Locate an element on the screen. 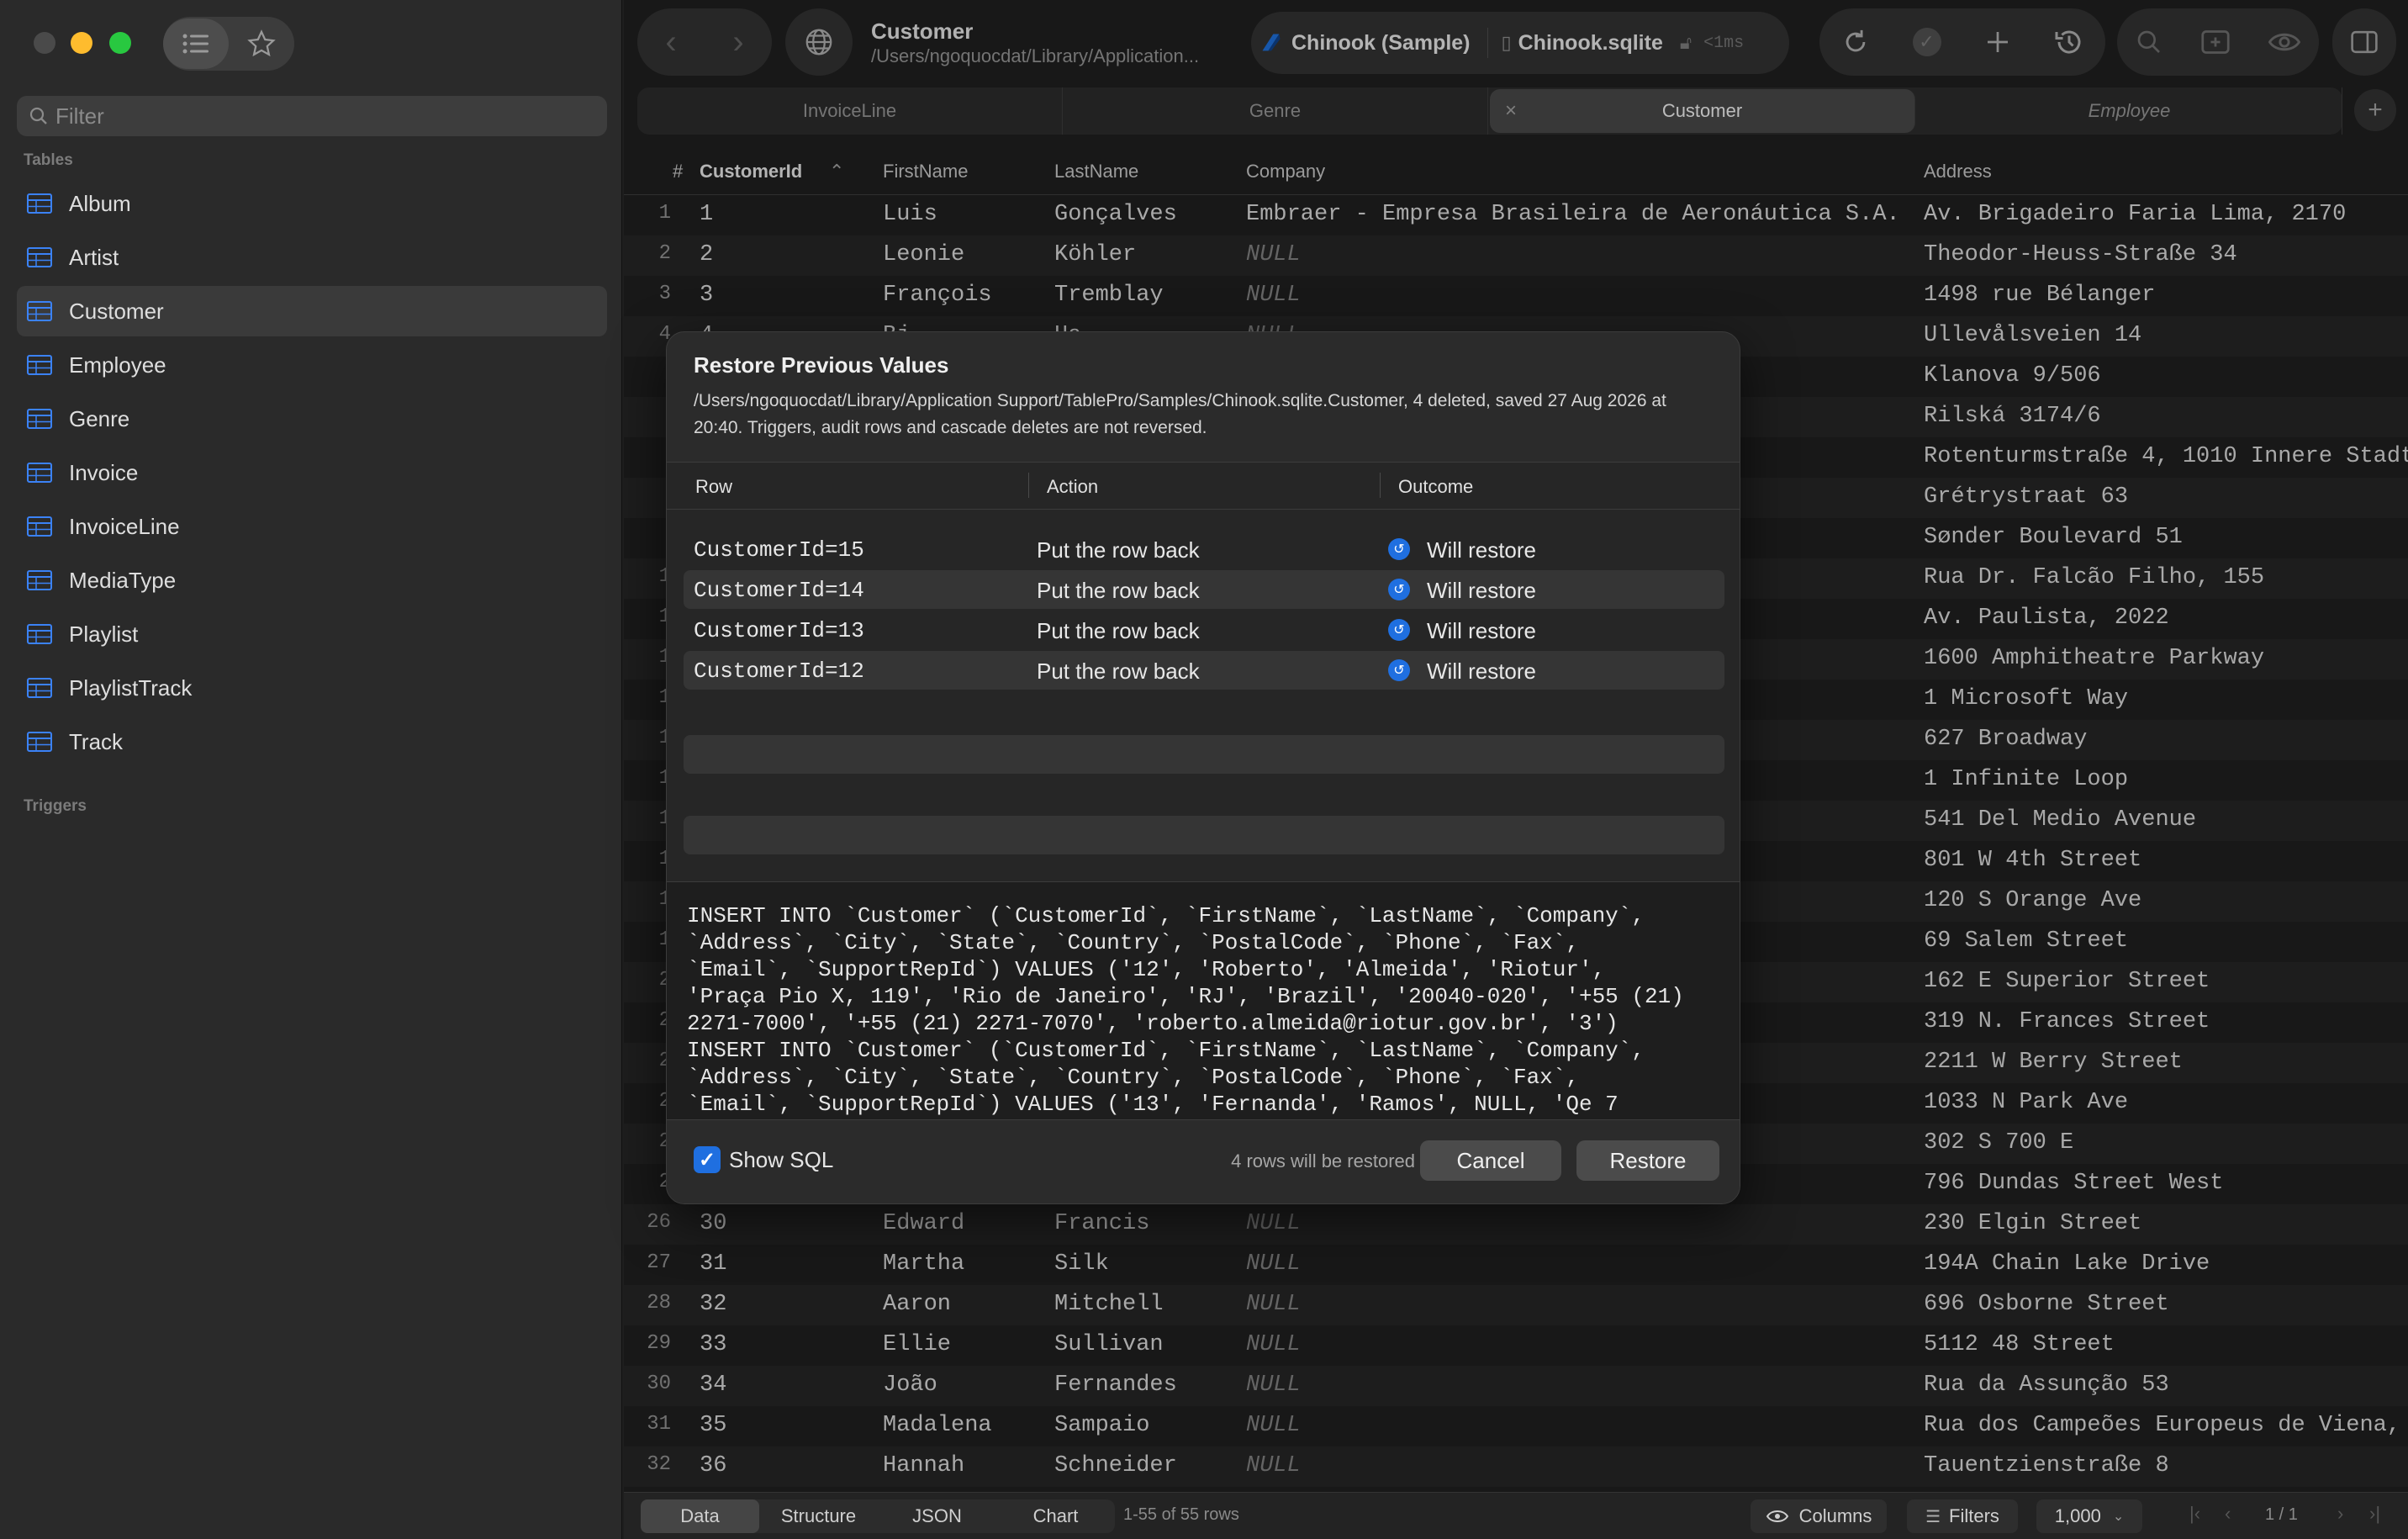 The width and height of the screenshot is (2408, 1539). sidebar-item-mediatype: MediaType is located at coordinates (312, 580).